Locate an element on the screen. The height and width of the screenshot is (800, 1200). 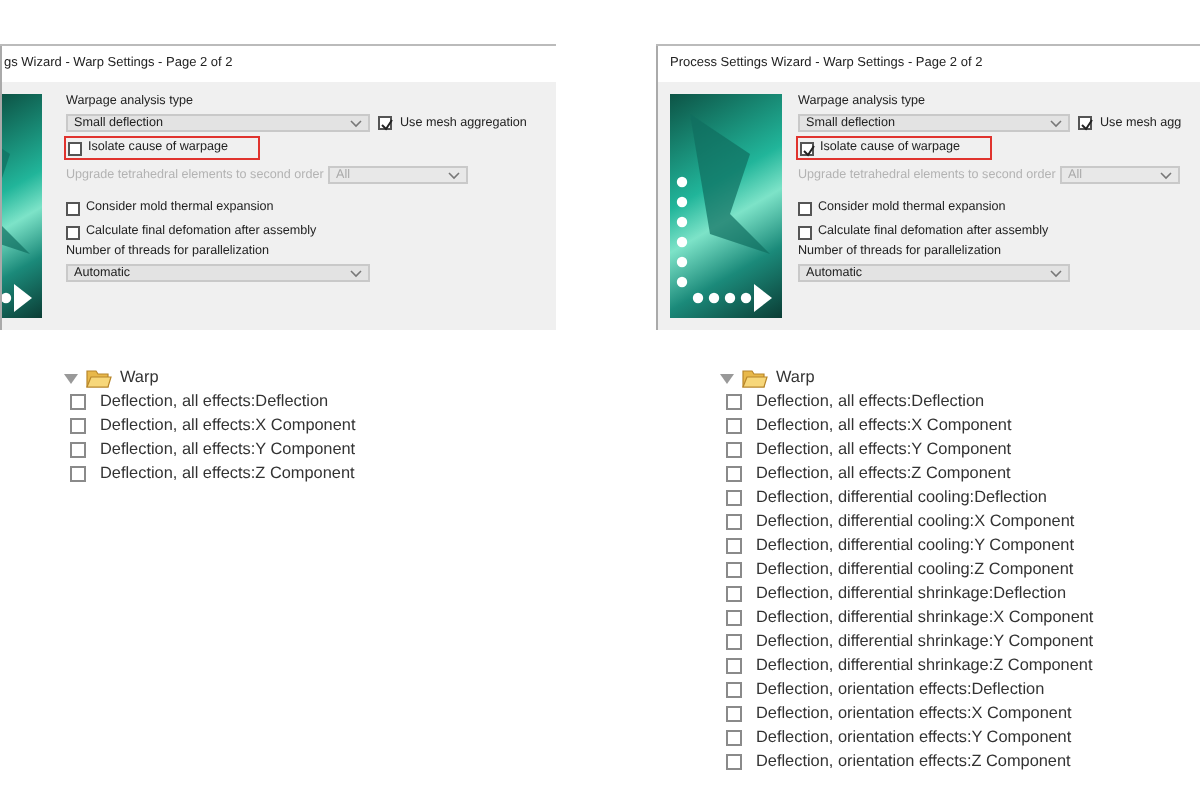
tree-item-label: Deflection, differential shrinkage:Y Component is located at coordinates (925, 642).